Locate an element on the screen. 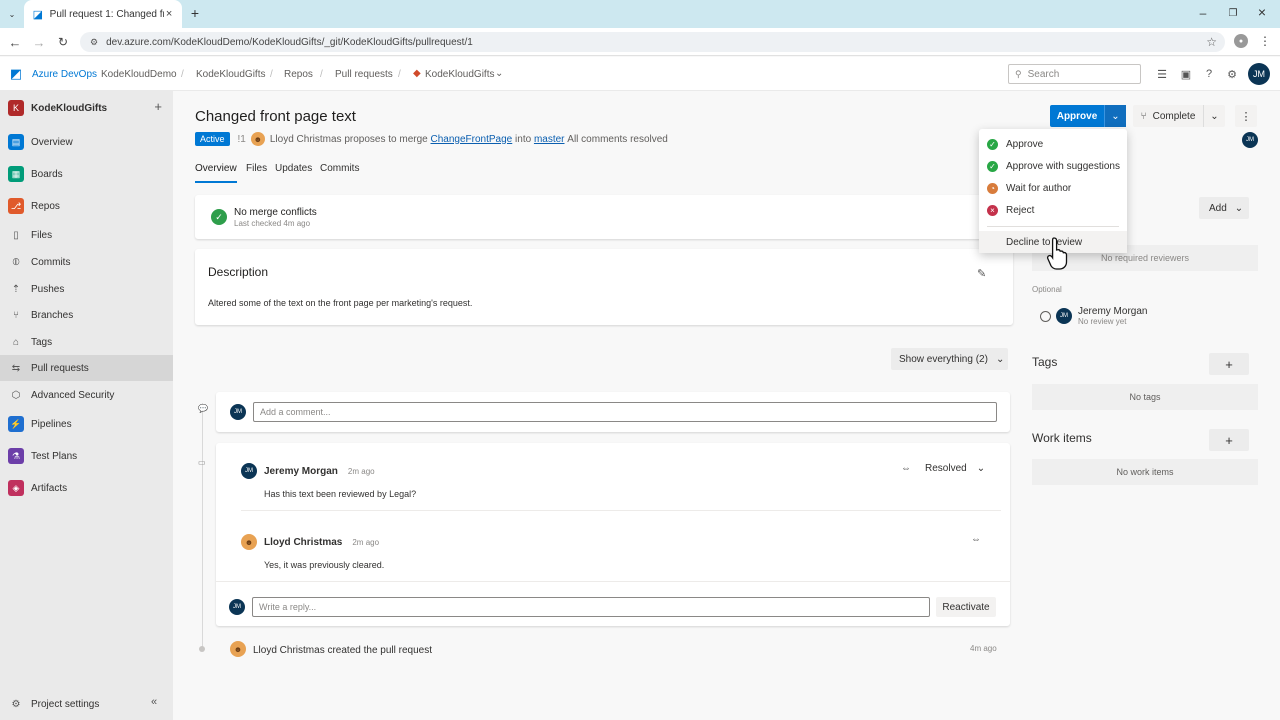 The height and width of the screenshot is (720, 1280). collapse-sidebar-icon: « is located at coordinates (154, 702).